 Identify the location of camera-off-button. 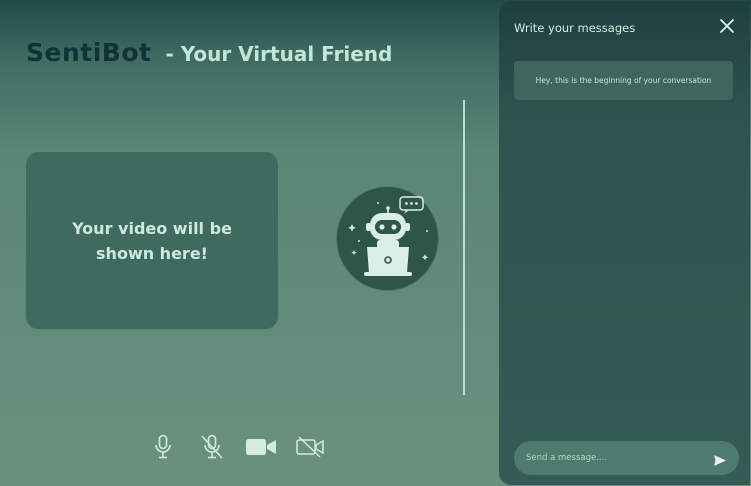
(310, 447).